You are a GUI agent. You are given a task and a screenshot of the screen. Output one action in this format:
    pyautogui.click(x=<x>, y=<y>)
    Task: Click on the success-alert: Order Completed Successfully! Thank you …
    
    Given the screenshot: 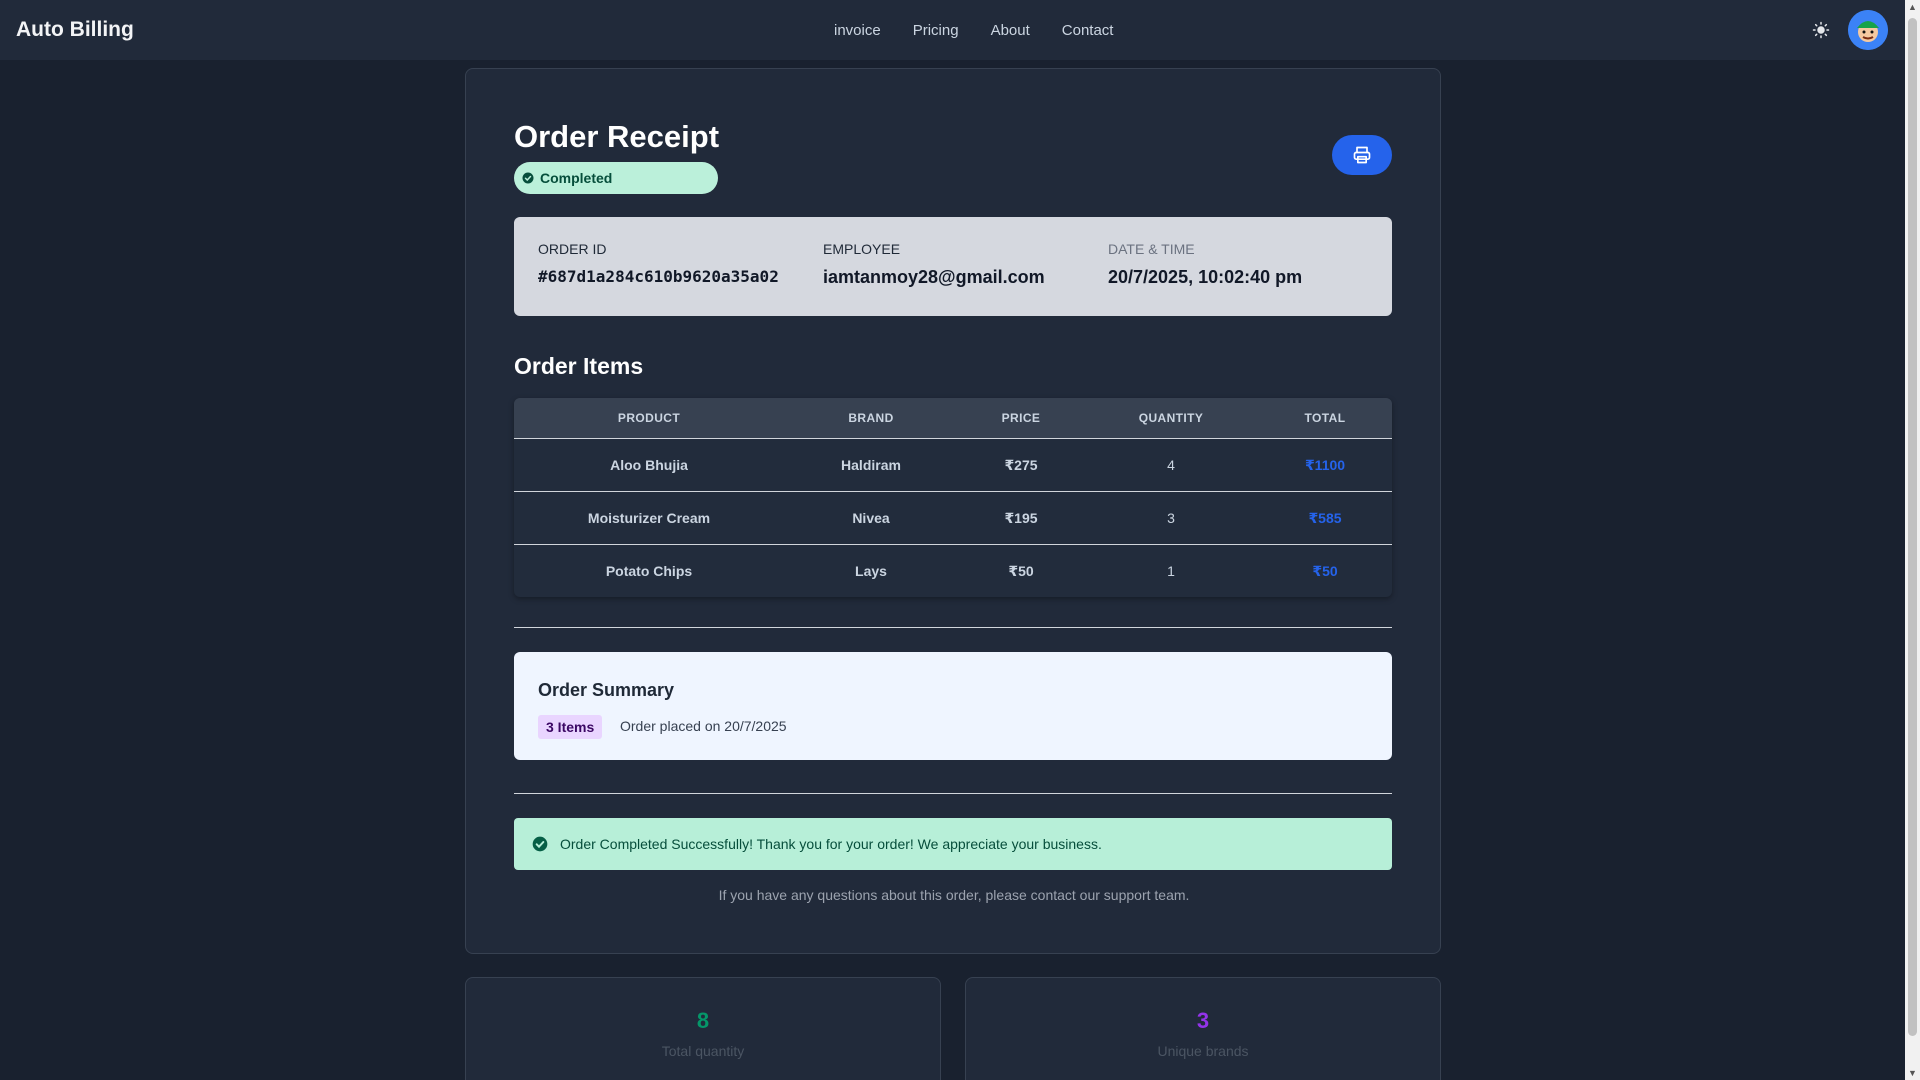 What is the action you would take?
    pyautogui.click(x=953, y=844)
    